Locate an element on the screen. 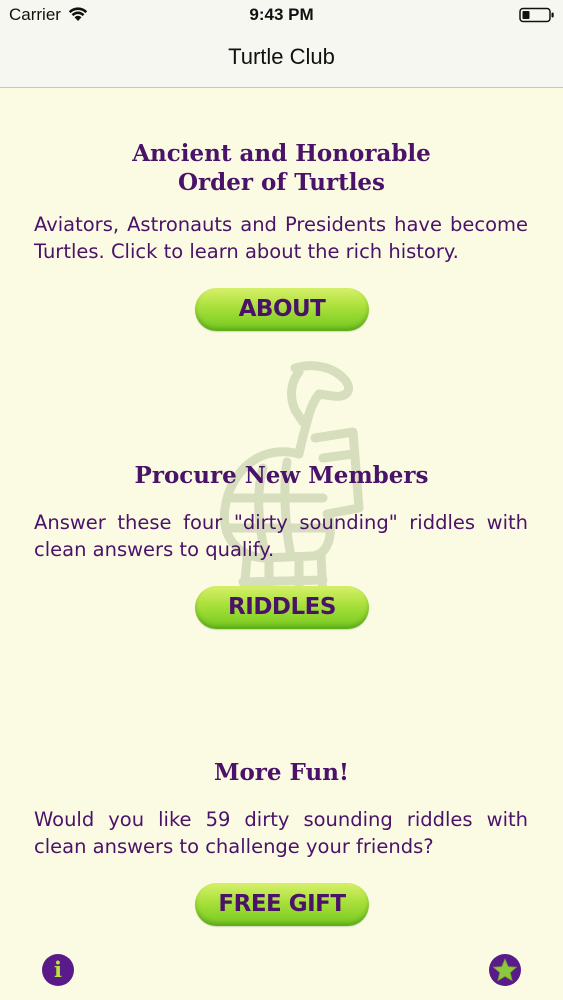  favorite-button is located at coordinates (505, 970).